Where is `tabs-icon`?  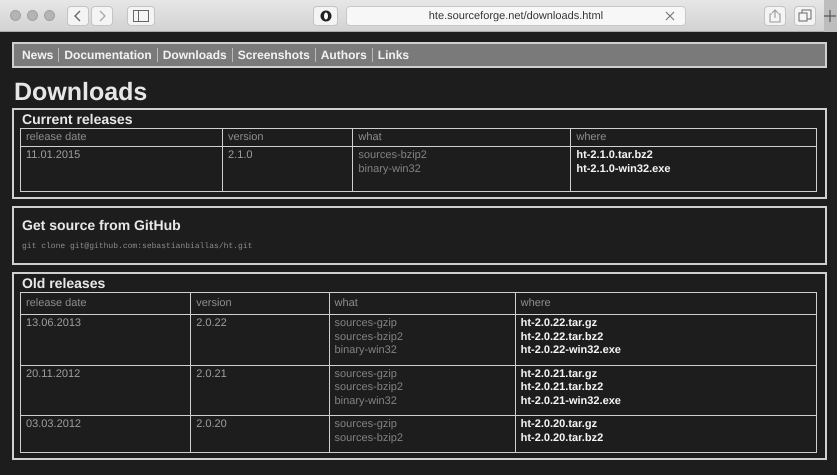 tabs-icon is located at coordinates (805, 15).